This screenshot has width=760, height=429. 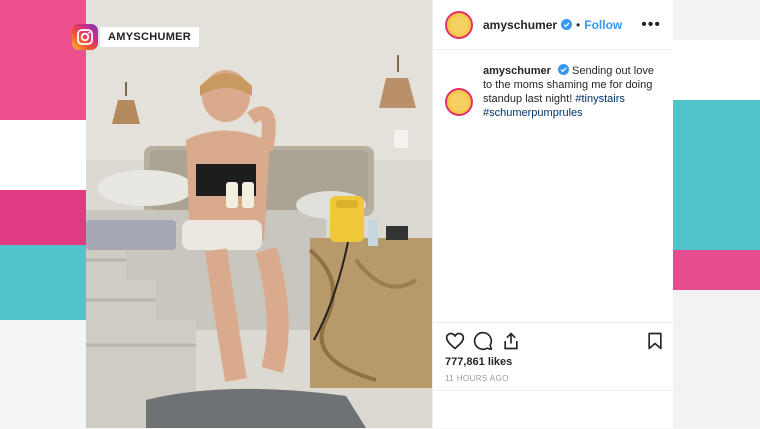 What do you see at coordinates (563, 69) in the screenshot?
I see `caption-verified-icon` at bounding box center [563, 69].